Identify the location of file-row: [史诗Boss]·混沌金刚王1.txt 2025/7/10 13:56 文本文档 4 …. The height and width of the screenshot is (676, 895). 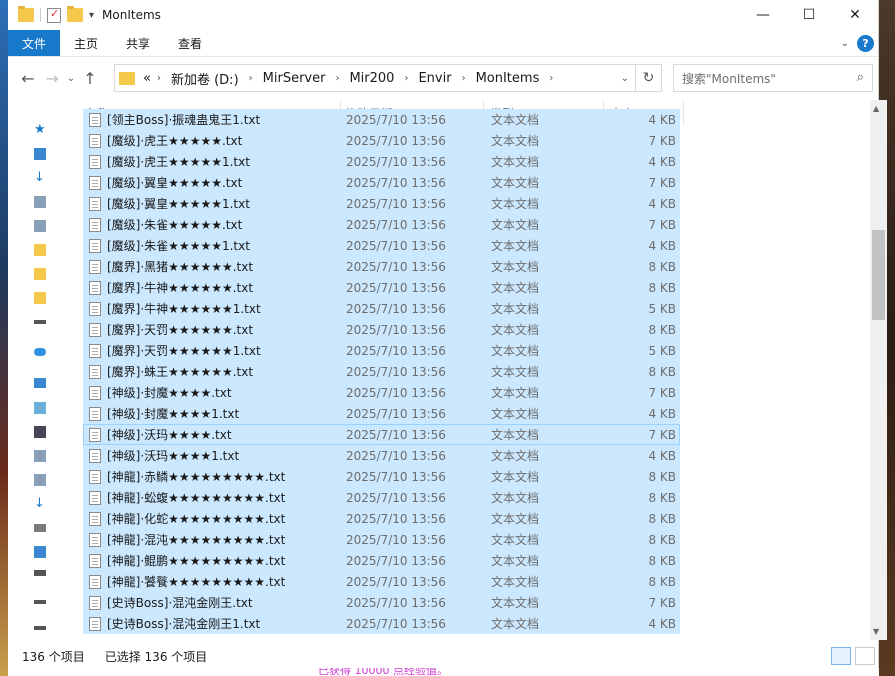
(381, 623).